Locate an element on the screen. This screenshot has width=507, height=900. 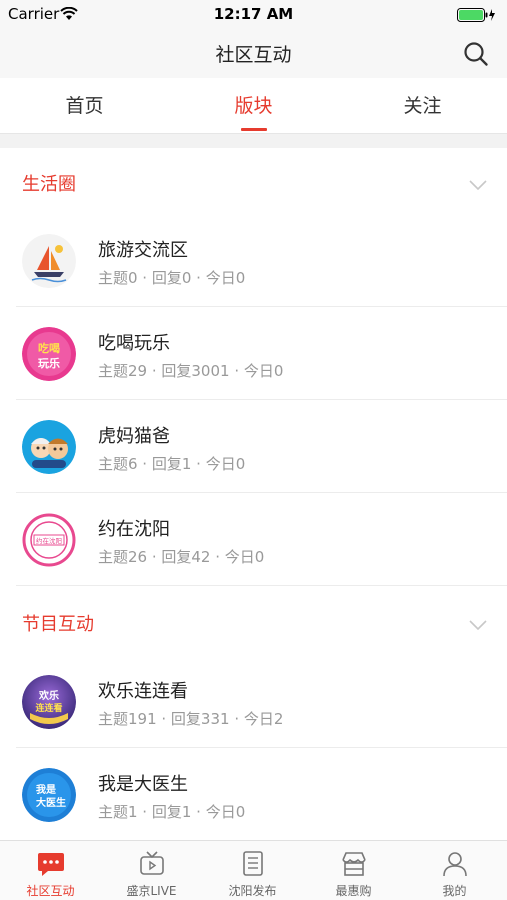
svg-text: 我是 is located at coordinates (46, 789).